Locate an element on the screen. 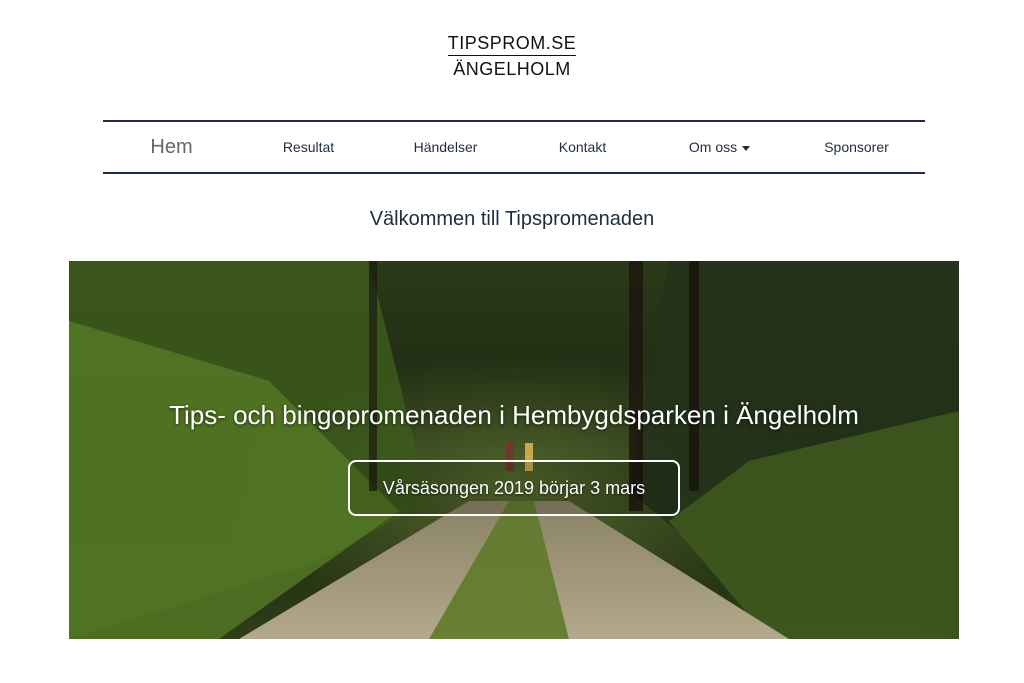 The height and width of the screenshot is (683, 1024). site-logo: TIPSPROM.SE ÄNGELHOLM is located at coordinates (512, 56).